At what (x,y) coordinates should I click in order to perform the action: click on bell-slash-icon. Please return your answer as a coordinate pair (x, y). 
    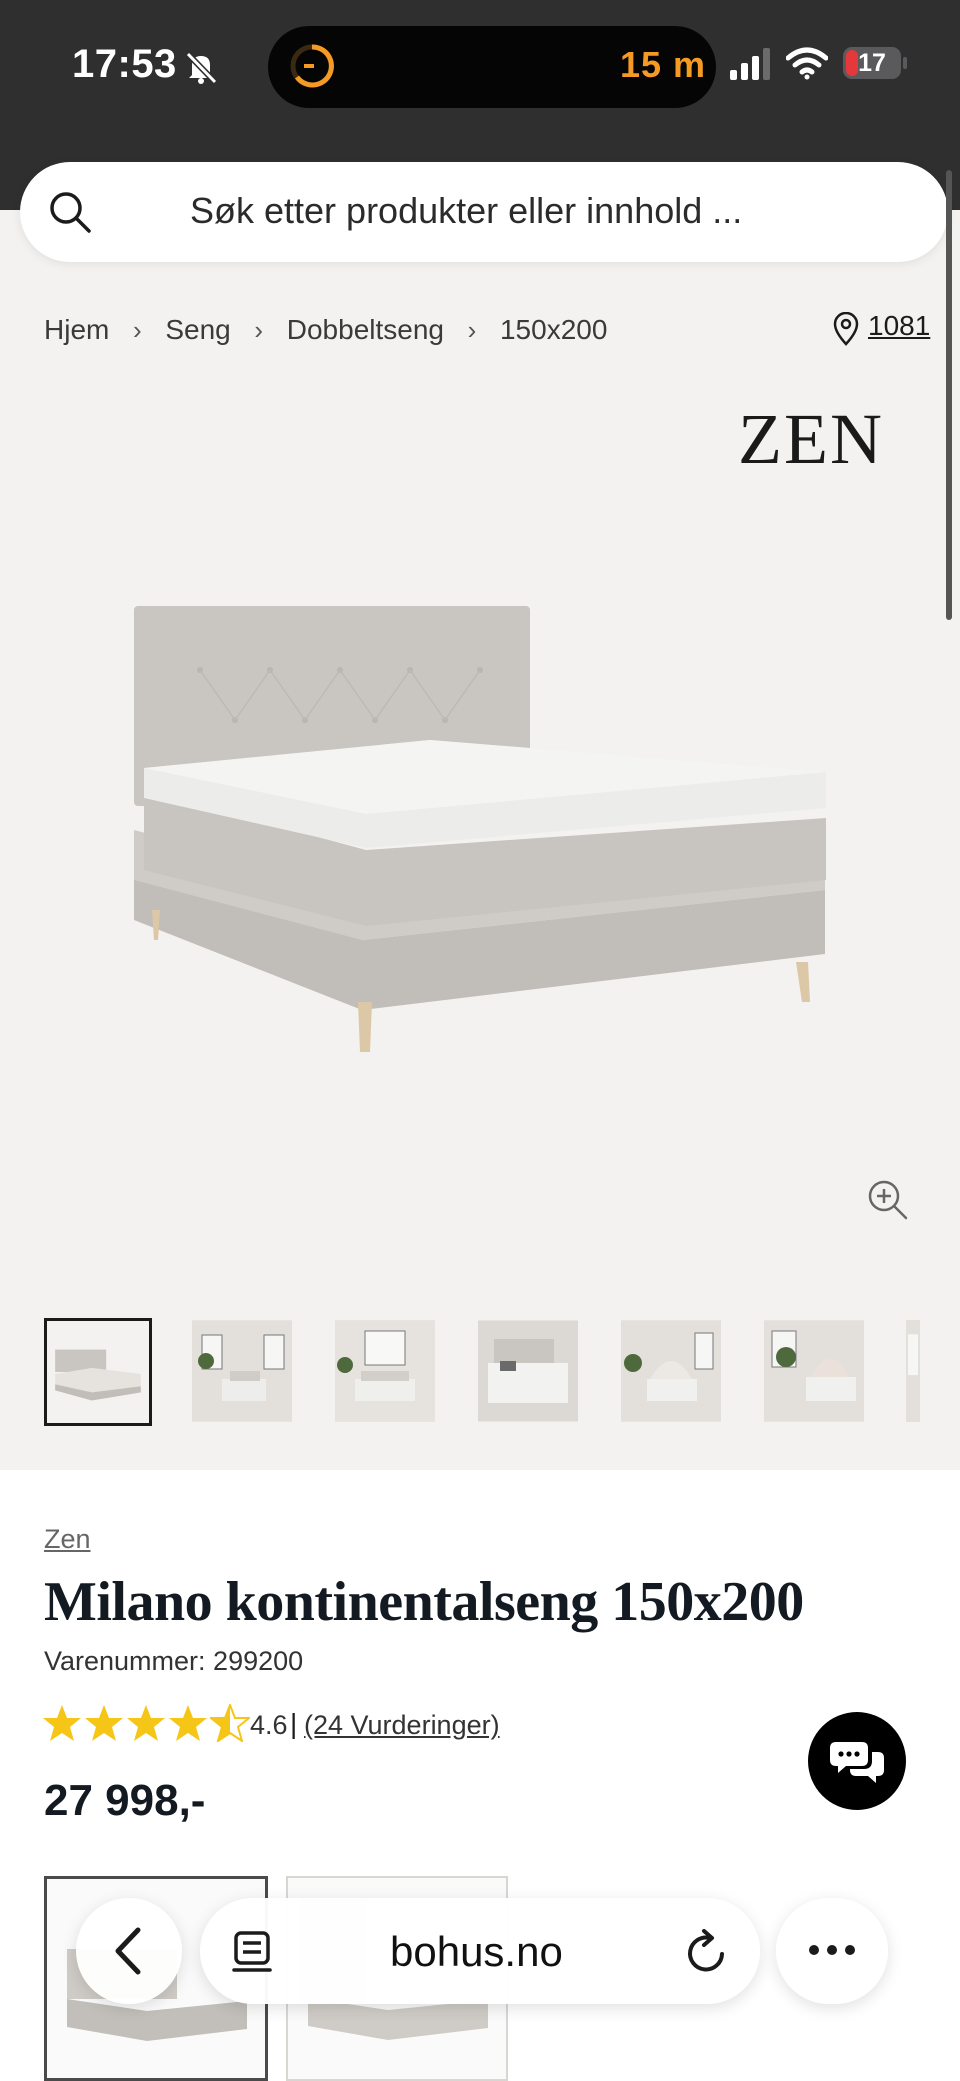
    Looking at the image, I should click on (201, 68).